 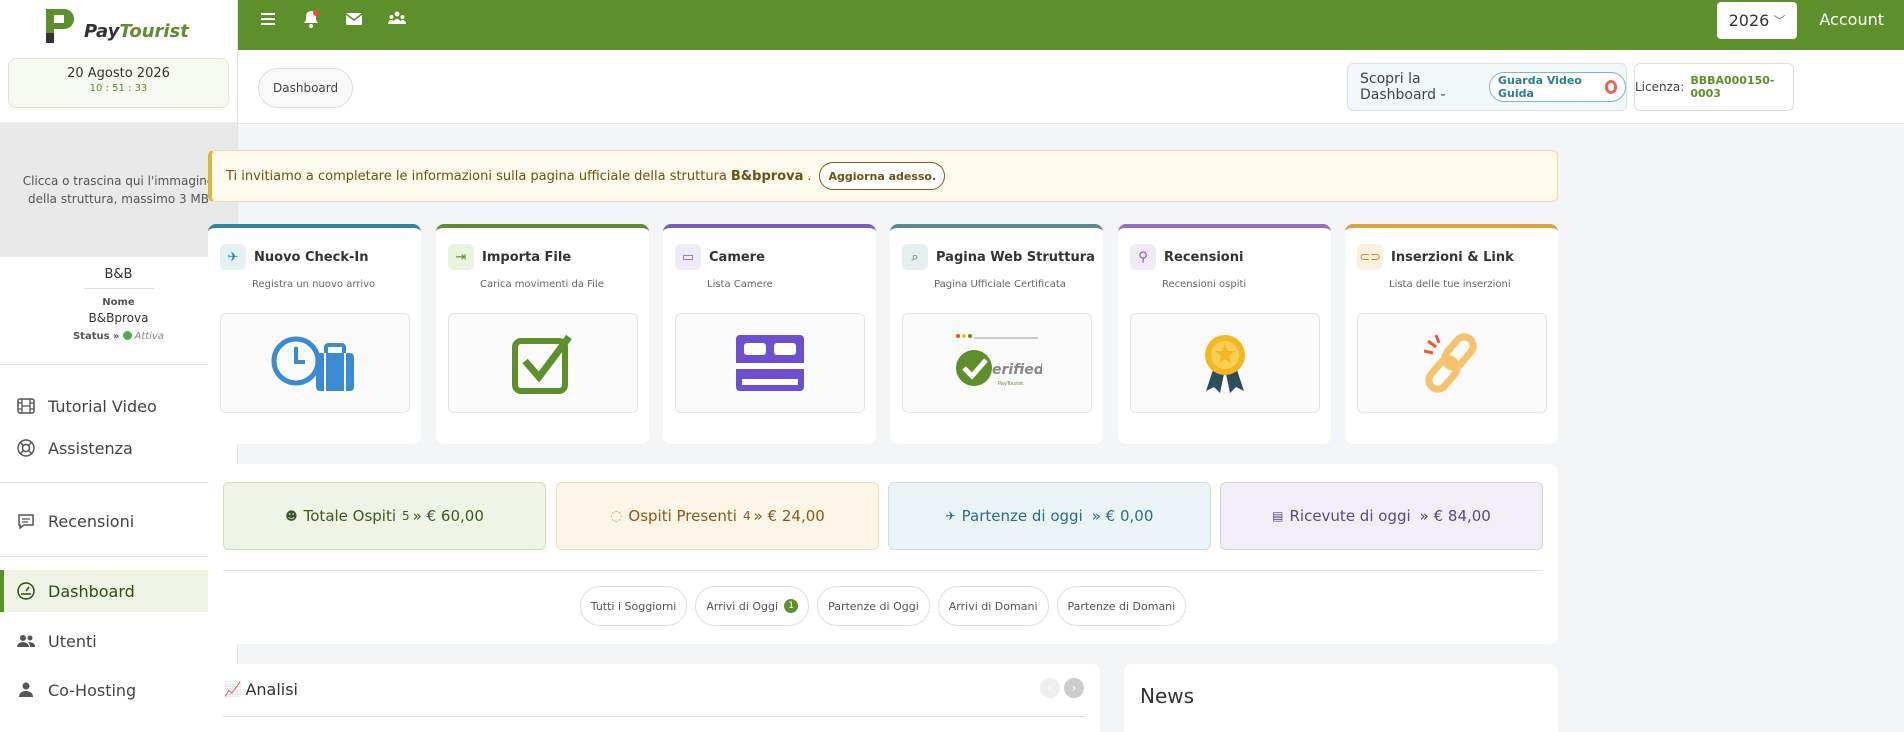 I want to click on filter-arrivals-today: Arrivi di Oggi 1, so click(x=752, y=606).